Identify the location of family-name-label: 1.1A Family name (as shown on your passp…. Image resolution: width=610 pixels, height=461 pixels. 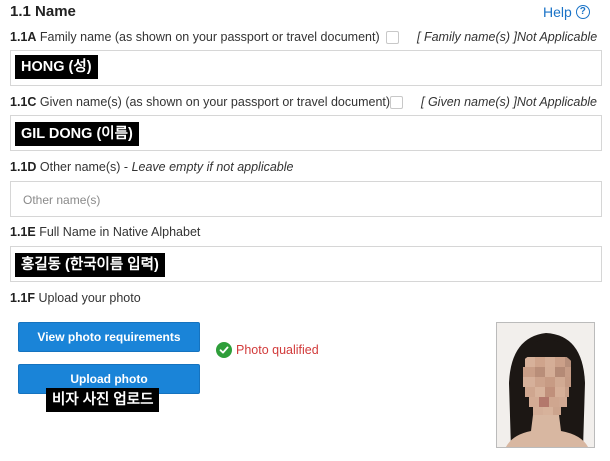
(195, 37).